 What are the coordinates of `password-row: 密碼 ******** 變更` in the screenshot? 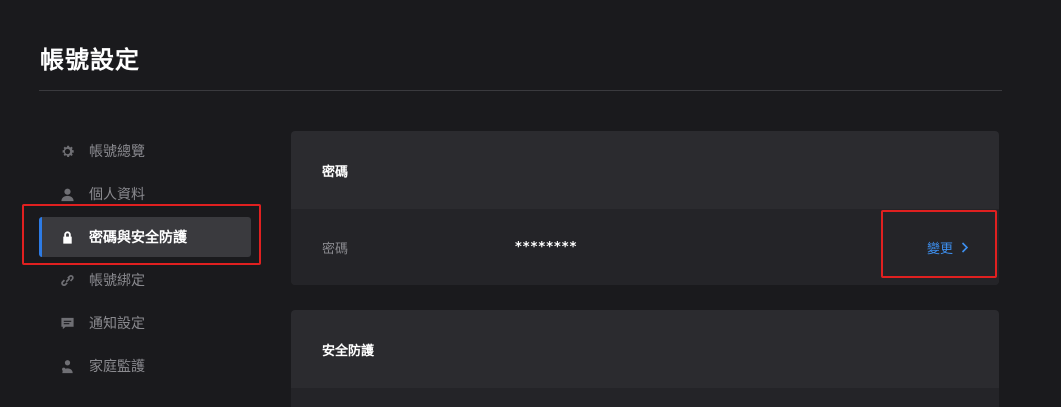 It's located at (645, 247).